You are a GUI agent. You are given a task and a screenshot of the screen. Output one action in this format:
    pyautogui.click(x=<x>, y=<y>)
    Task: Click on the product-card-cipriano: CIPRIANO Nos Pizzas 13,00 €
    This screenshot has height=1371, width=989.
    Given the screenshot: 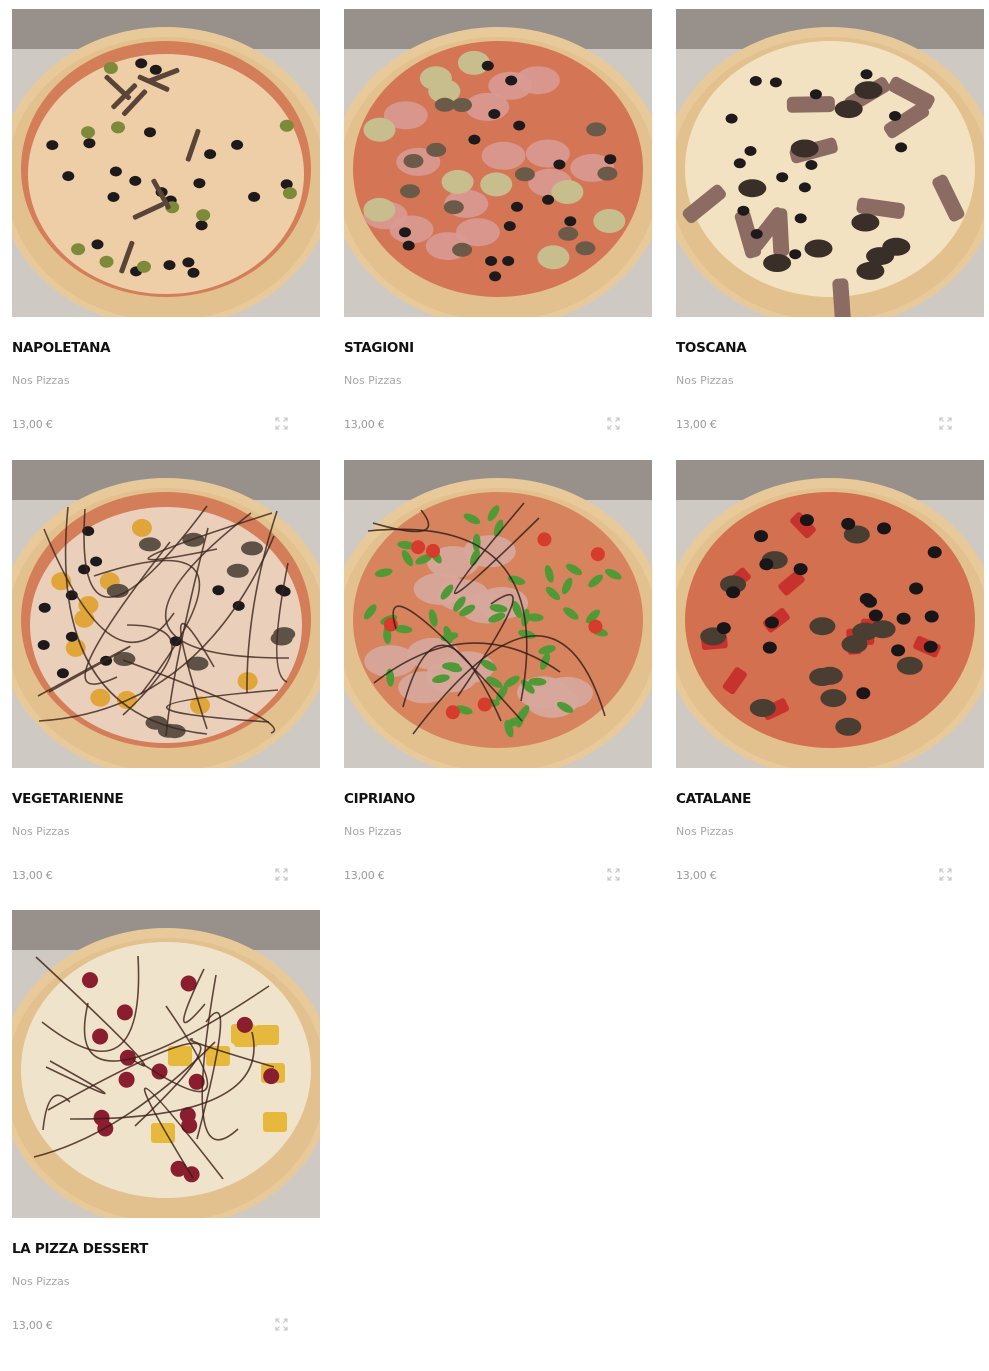 What is the action you would take?
    pyautogui.click(x=498, y=680)
    